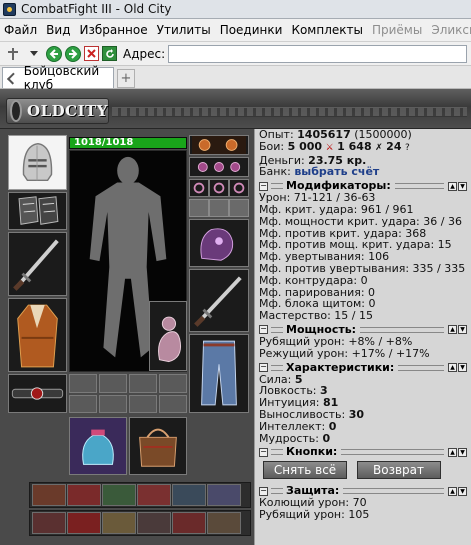 The height and width of the screenshot is (545, 471). Describe the element at coordinates (13, 54) in the screenshot. I see `pin-icon` at that location.